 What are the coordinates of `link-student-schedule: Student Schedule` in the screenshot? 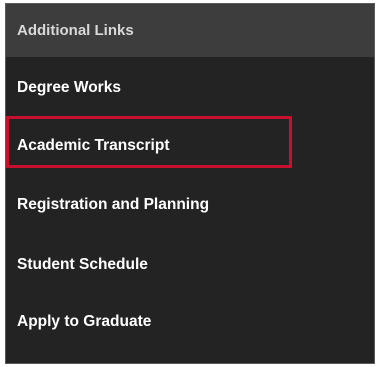 It's located at (82, 265).